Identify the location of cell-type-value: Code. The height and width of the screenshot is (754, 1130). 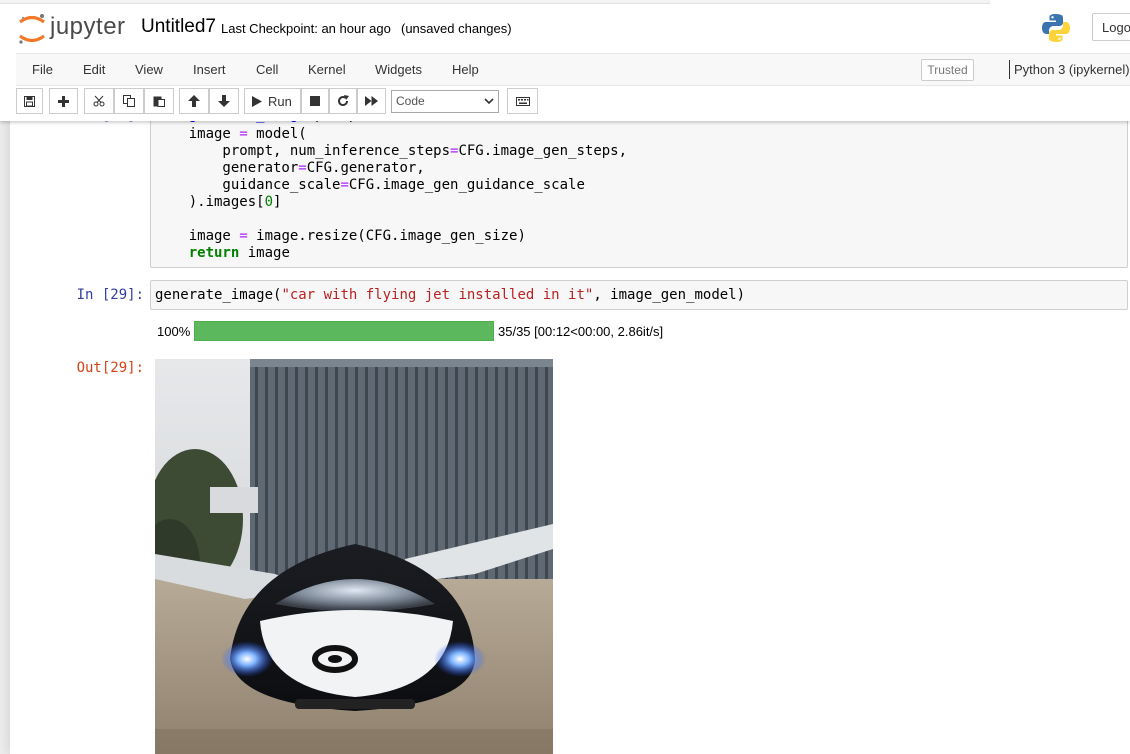
(410, 101).